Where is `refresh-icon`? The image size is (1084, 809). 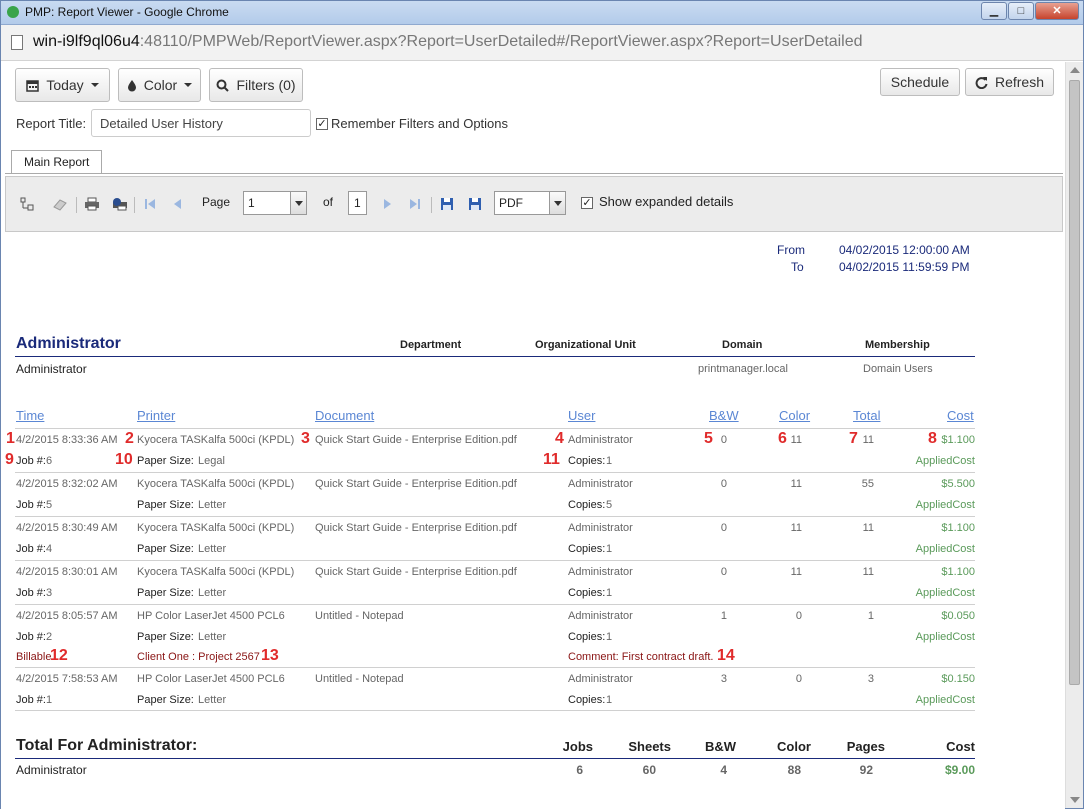
refresh-icon is located at coordinates (981, 82).